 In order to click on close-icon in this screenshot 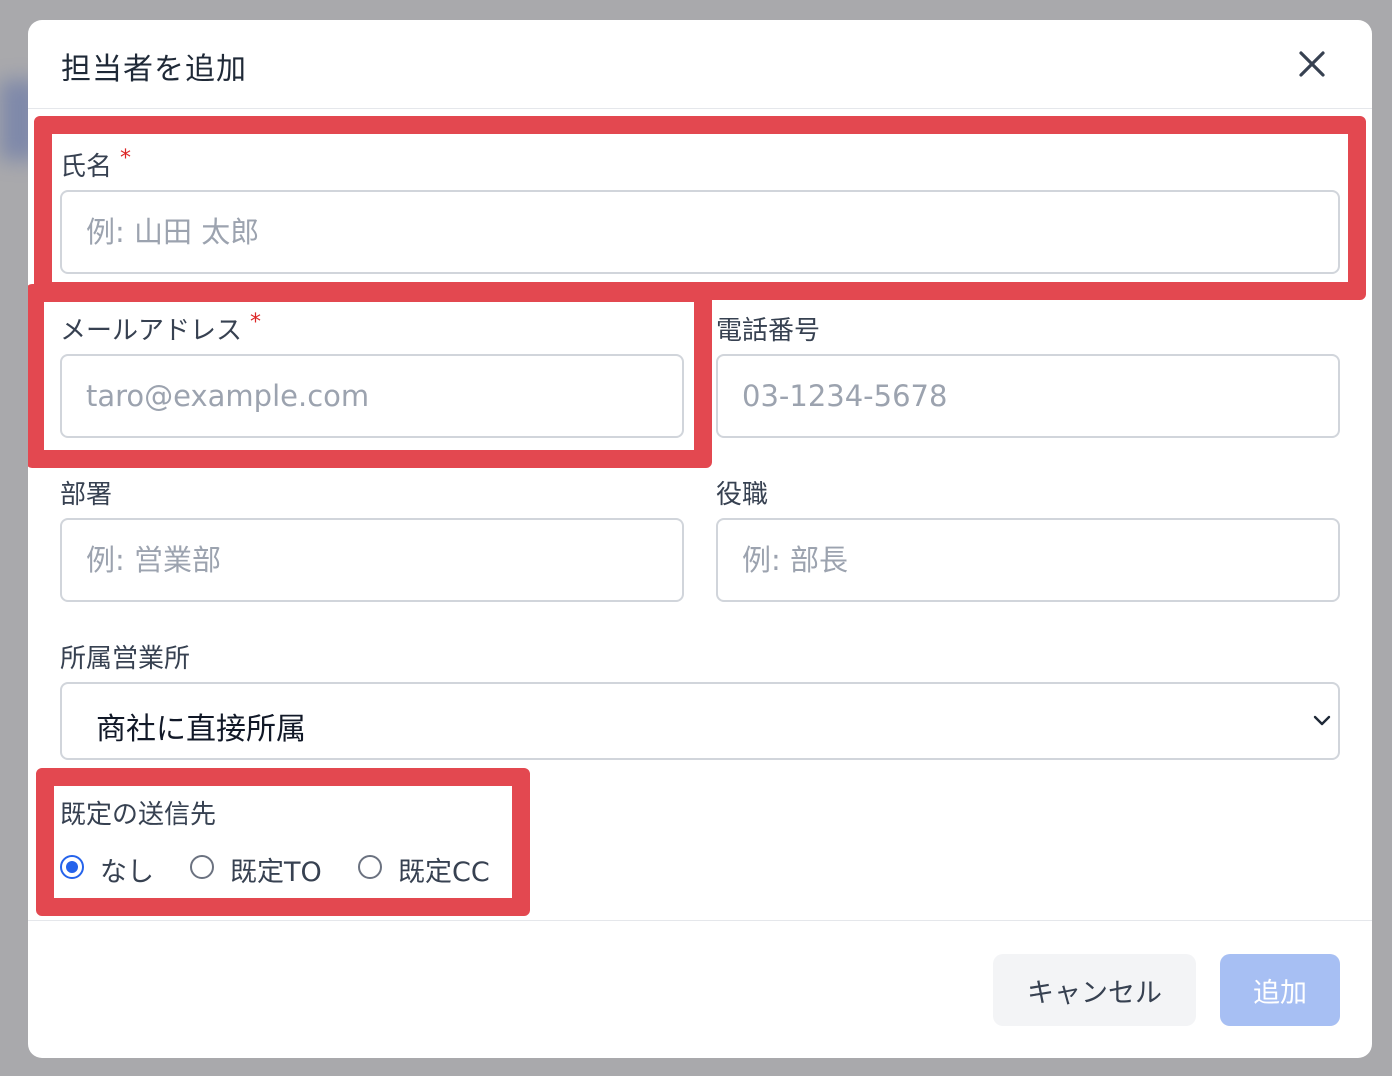, I will do `click(1312, 64)`.